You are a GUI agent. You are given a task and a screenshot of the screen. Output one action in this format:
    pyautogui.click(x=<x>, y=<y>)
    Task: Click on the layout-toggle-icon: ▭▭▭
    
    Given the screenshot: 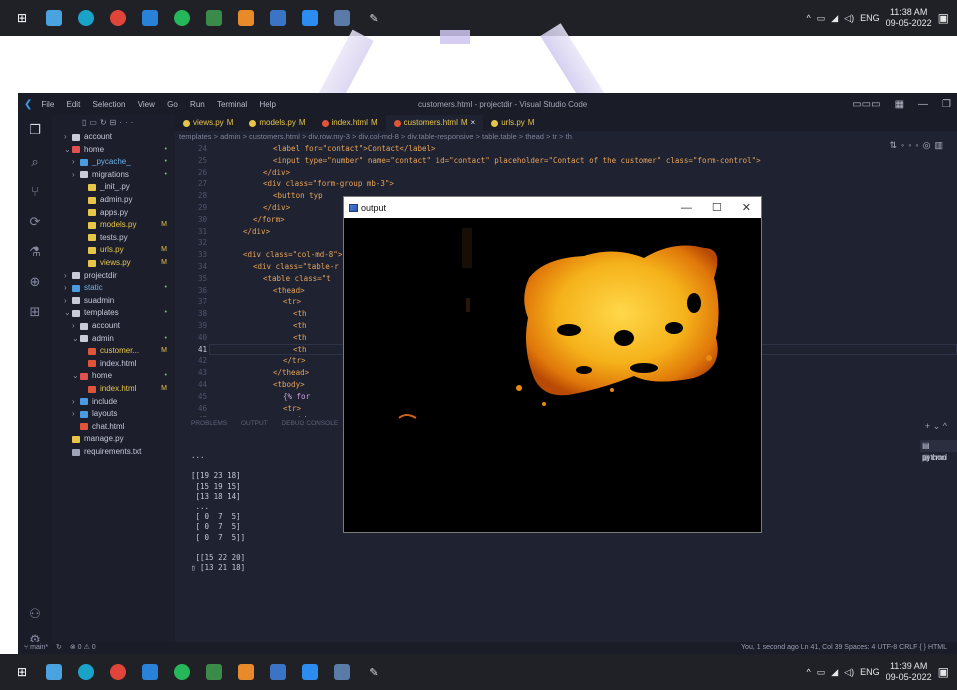 What is the action you would take?
    pyautogui.click(x=866, y=104)
    